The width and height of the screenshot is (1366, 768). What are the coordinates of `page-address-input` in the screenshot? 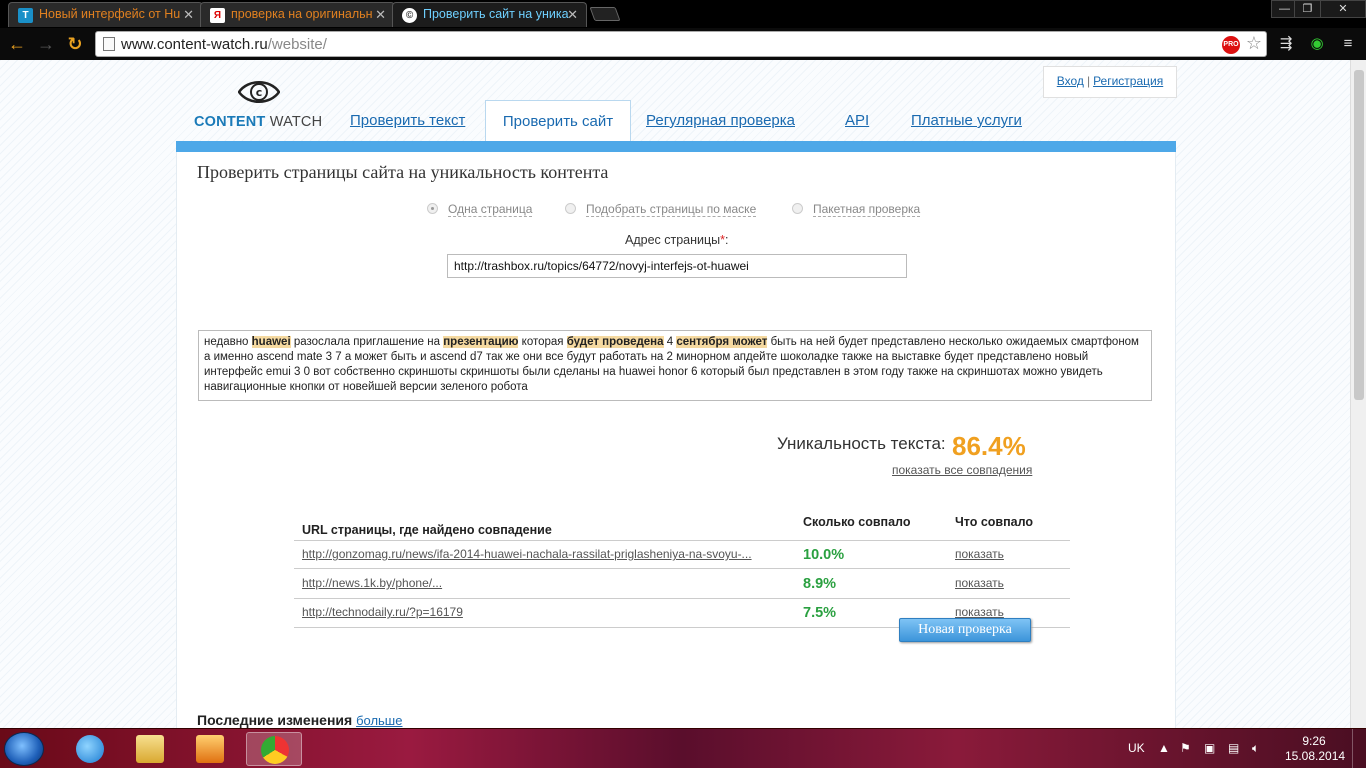 It's located at (677, 266).